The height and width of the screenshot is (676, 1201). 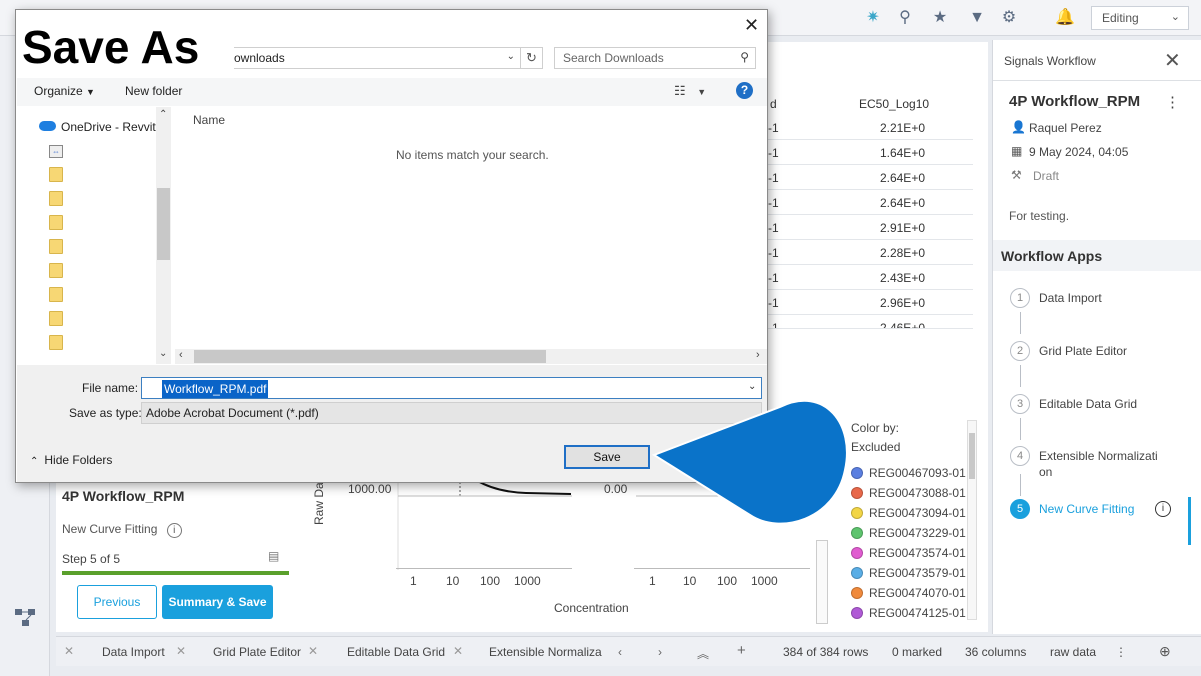 I want to click on legend-item: REG00473094-01, so click(x=908, y=515).